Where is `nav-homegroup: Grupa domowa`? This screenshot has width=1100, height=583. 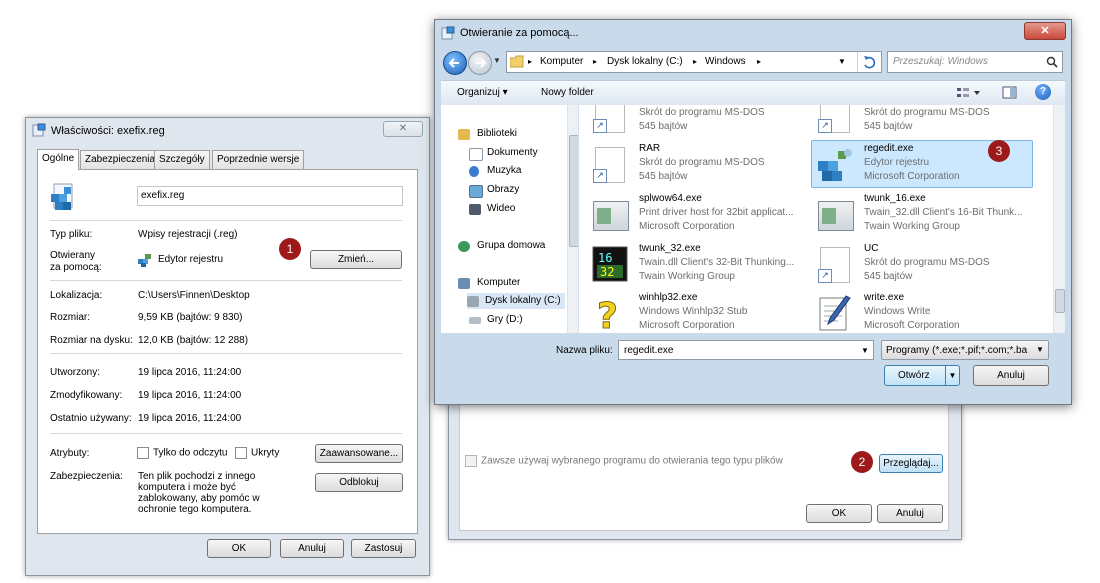
nav-homegroup: Grupa domowa is located at coordinates (501, 246).